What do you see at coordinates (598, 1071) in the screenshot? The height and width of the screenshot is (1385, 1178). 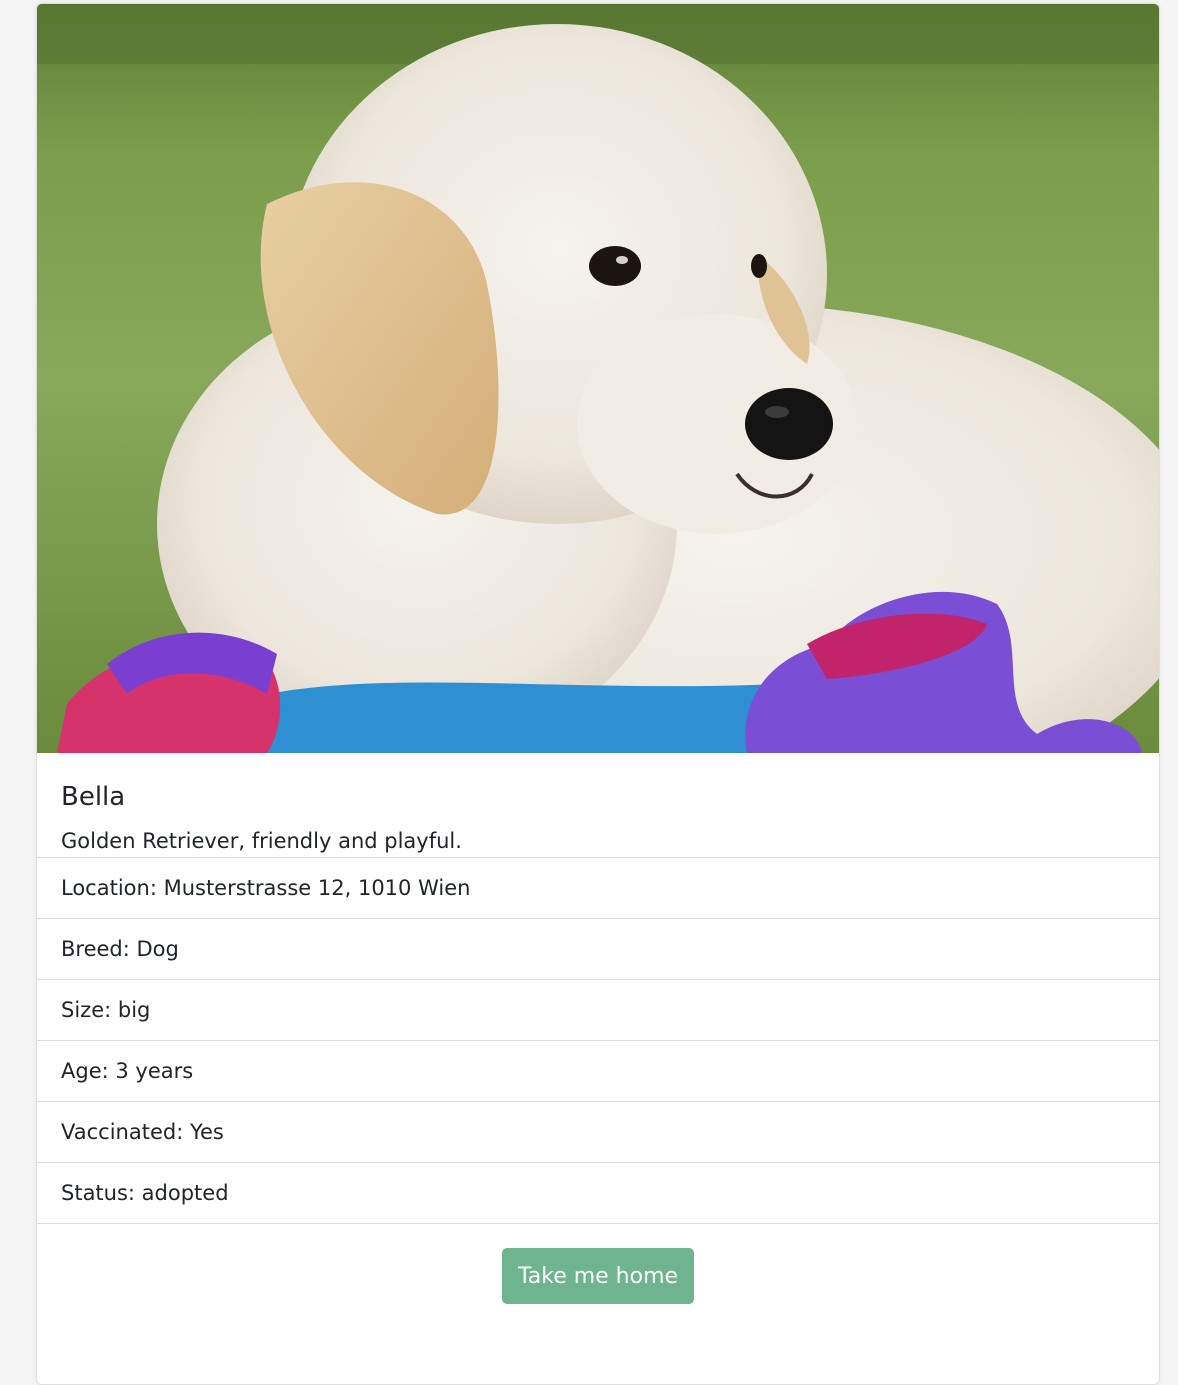 I see `detail-age: Age: 3 years` at bounding box center [598, 1071].